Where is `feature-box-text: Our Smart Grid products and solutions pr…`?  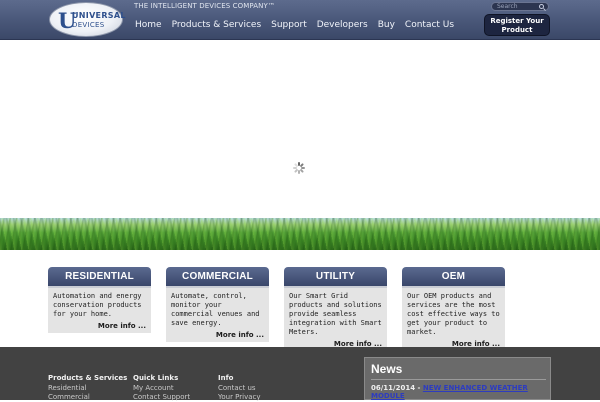
feature-box-text: Our Smart Grid products and solutions pr… is located at coordinates (335, 314).